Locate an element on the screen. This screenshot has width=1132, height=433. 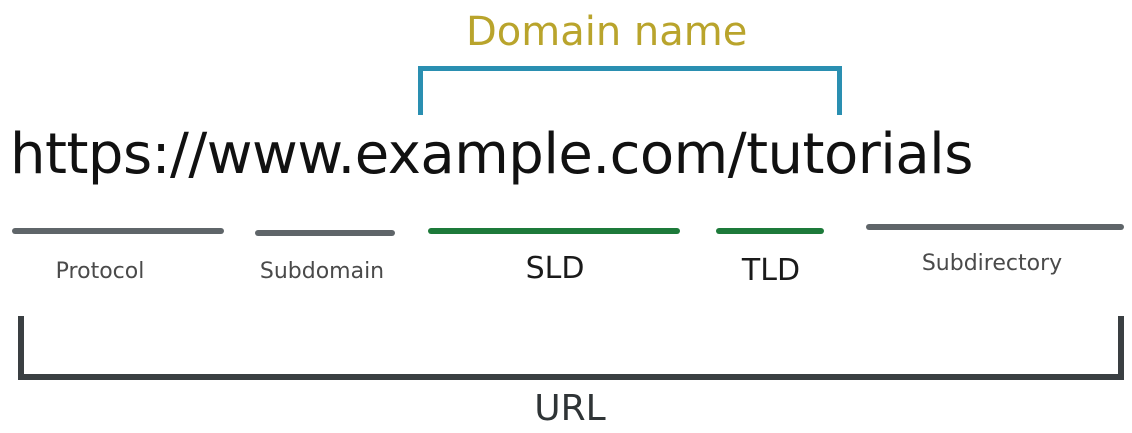
tld-underline is located at coordinates (770, 231).